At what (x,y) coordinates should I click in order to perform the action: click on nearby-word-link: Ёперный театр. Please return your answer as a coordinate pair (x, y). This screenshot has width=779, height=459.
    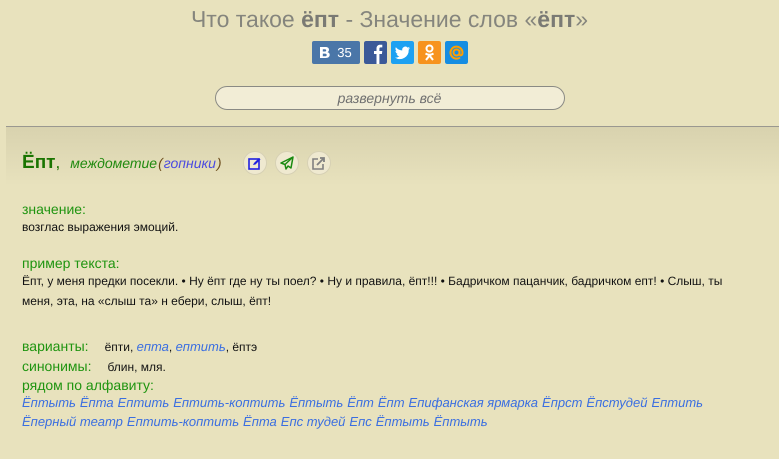
    Looking at the image, I should click on (72, 421).